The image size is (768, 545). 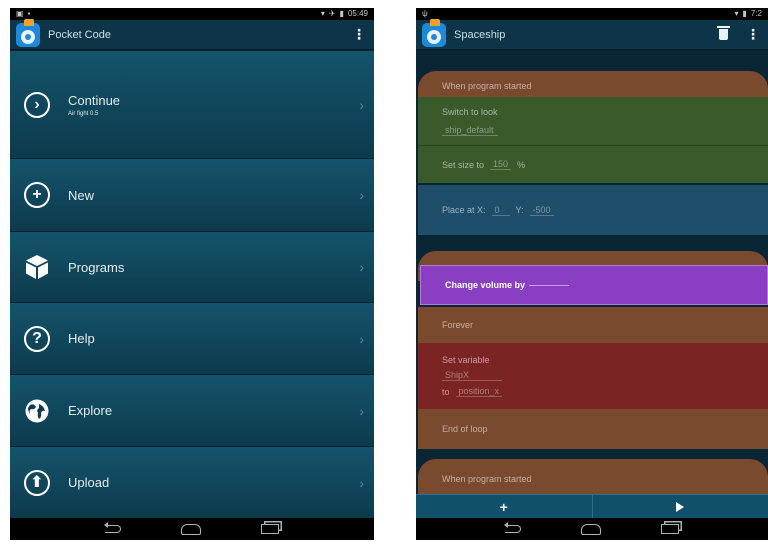 I want to click on size-unit: %, so click(x=521, y=164).